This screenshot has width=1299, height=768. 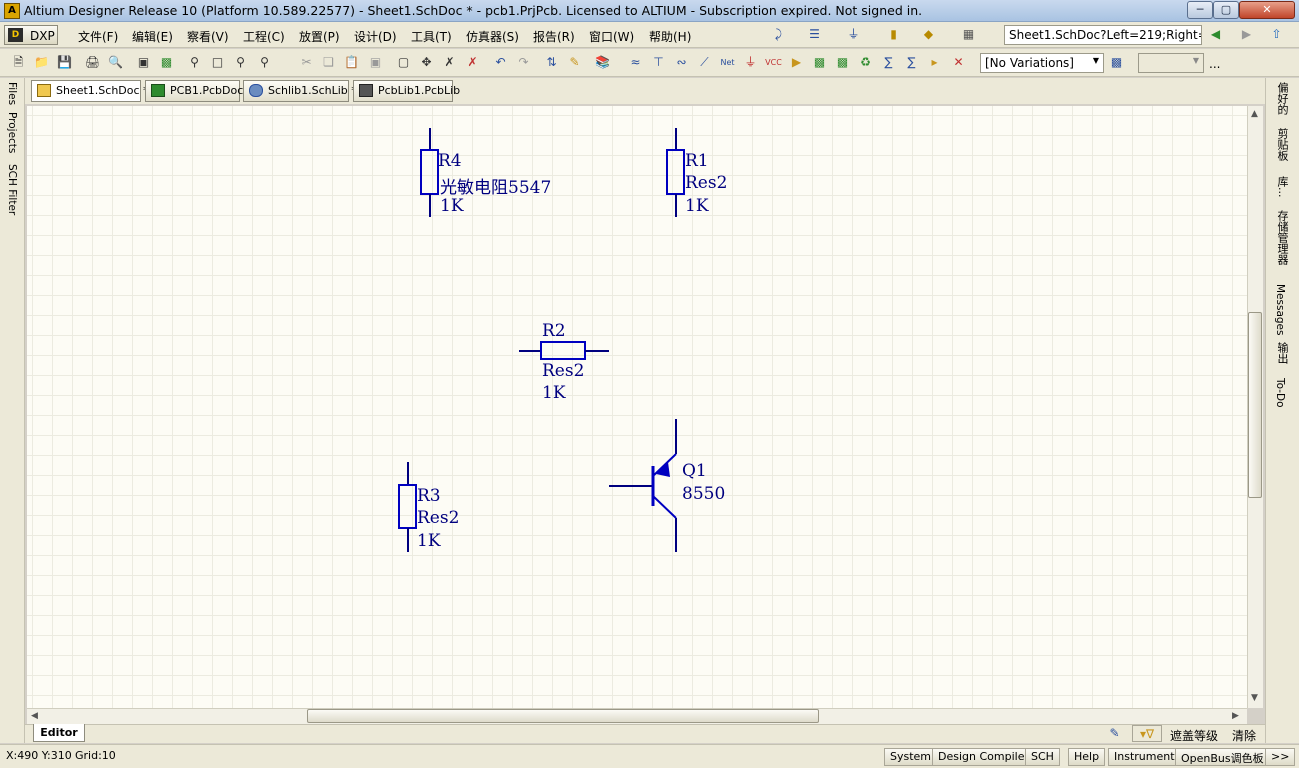 I want to click on vertical-scroll-thumb, so click(x=1255, y=405).